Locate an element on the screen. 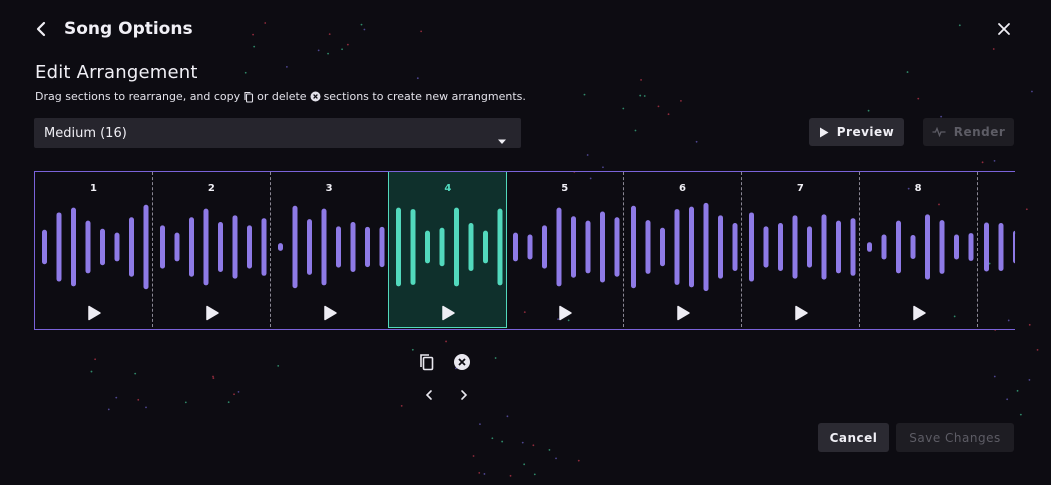 The width and height of the screenshot is (1051, 485). arrangement-section: 8 is located at coordinates (919, 249).